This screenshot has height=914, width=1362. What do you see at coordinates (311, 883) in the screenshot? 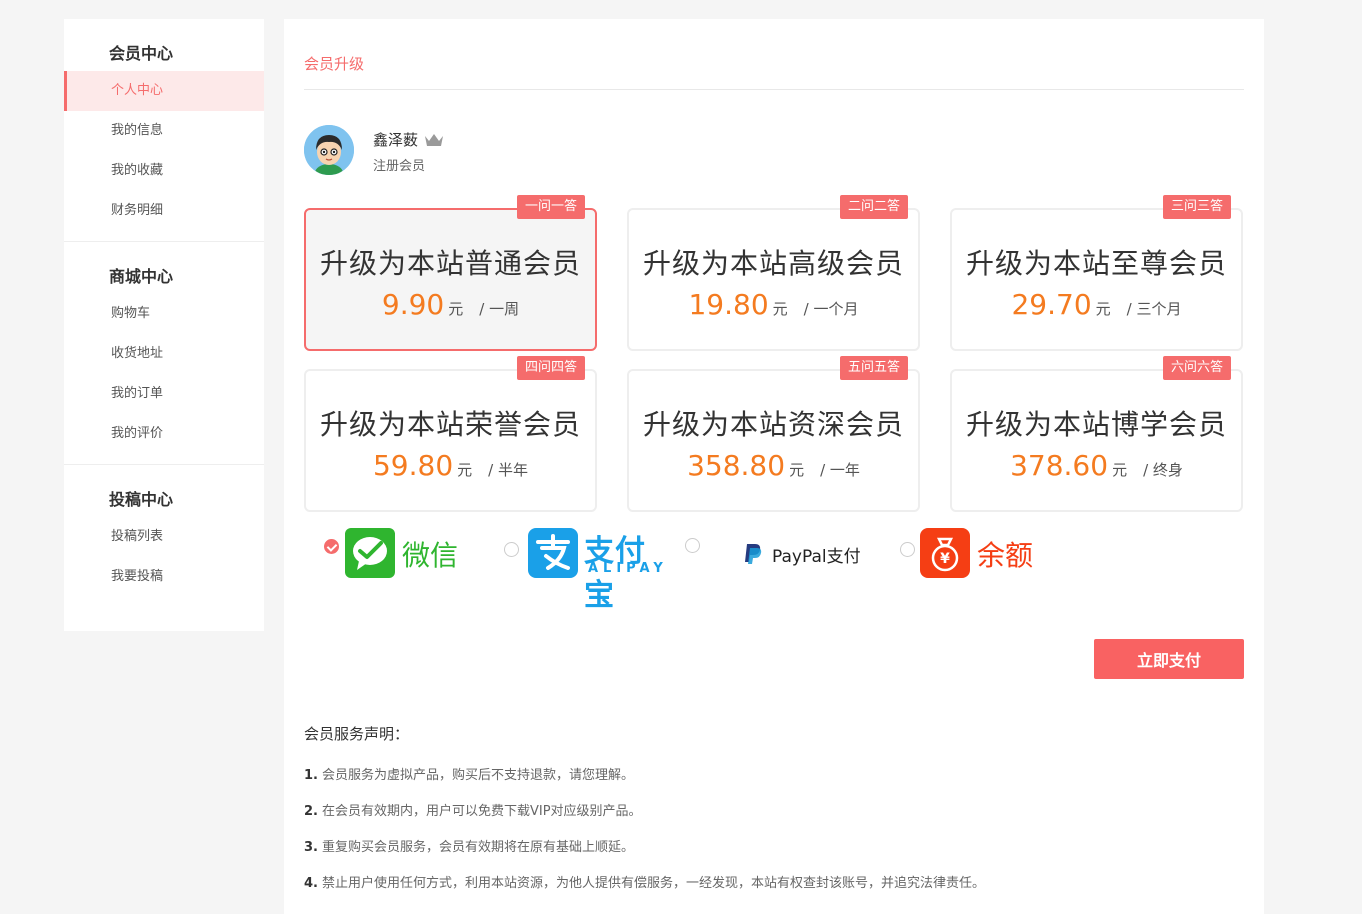
I see `notice-number: 4.` at bounding box center [311, 883].